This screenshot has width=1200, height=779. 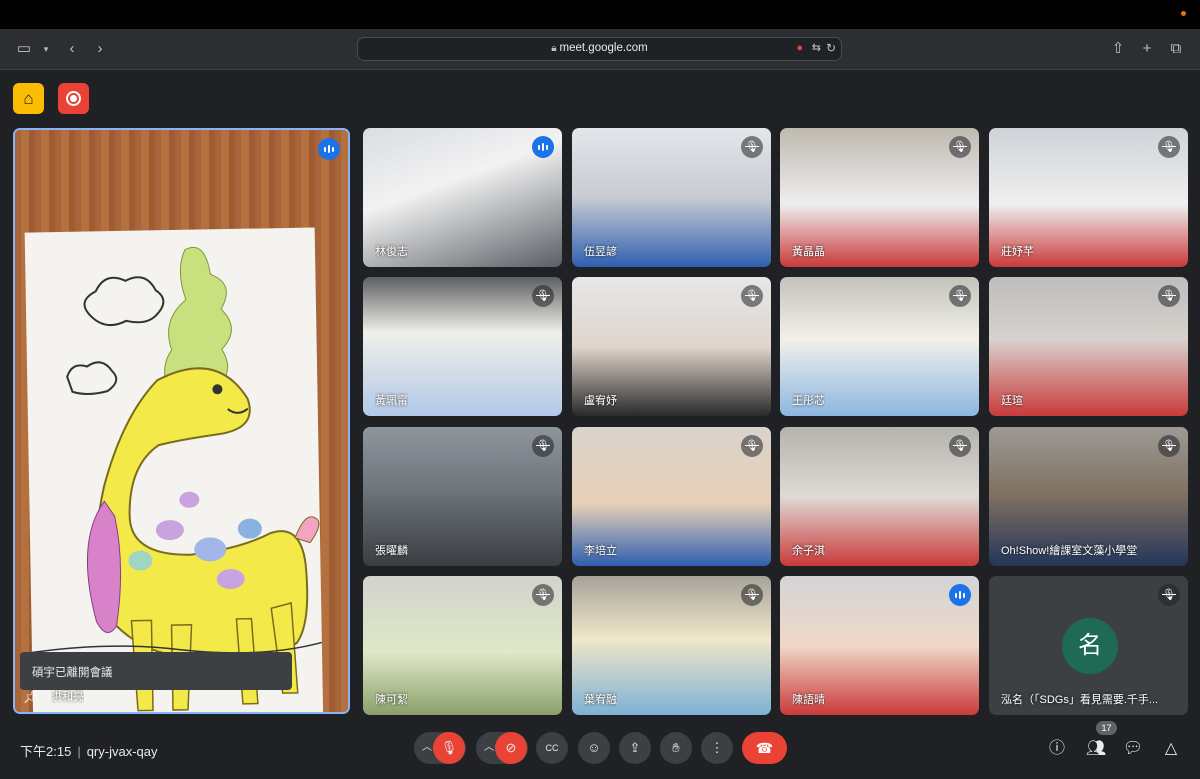 What do you see at coordinates (156, 671) in the screenshot?
I see `participant-left-toast: 碩宇已離開會議` at bounding box center [156, 671].